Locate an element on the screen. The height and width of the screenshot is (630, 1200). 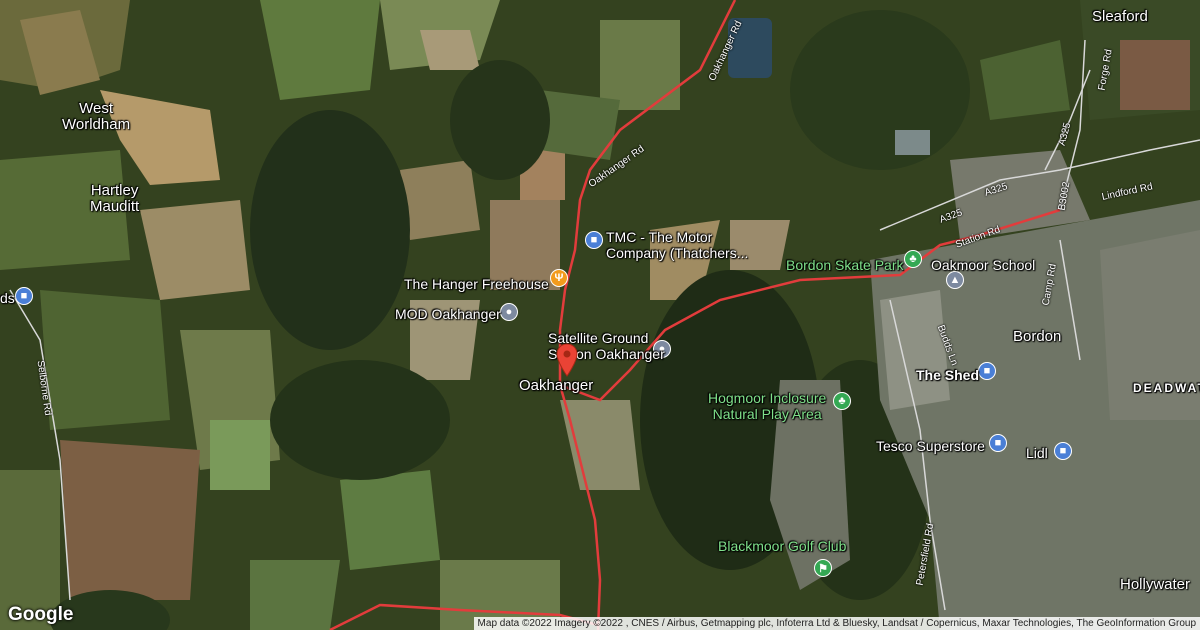
poi-label-hanger-freehouse: The Hanger Freehouse is located at coordinates (476, 284).